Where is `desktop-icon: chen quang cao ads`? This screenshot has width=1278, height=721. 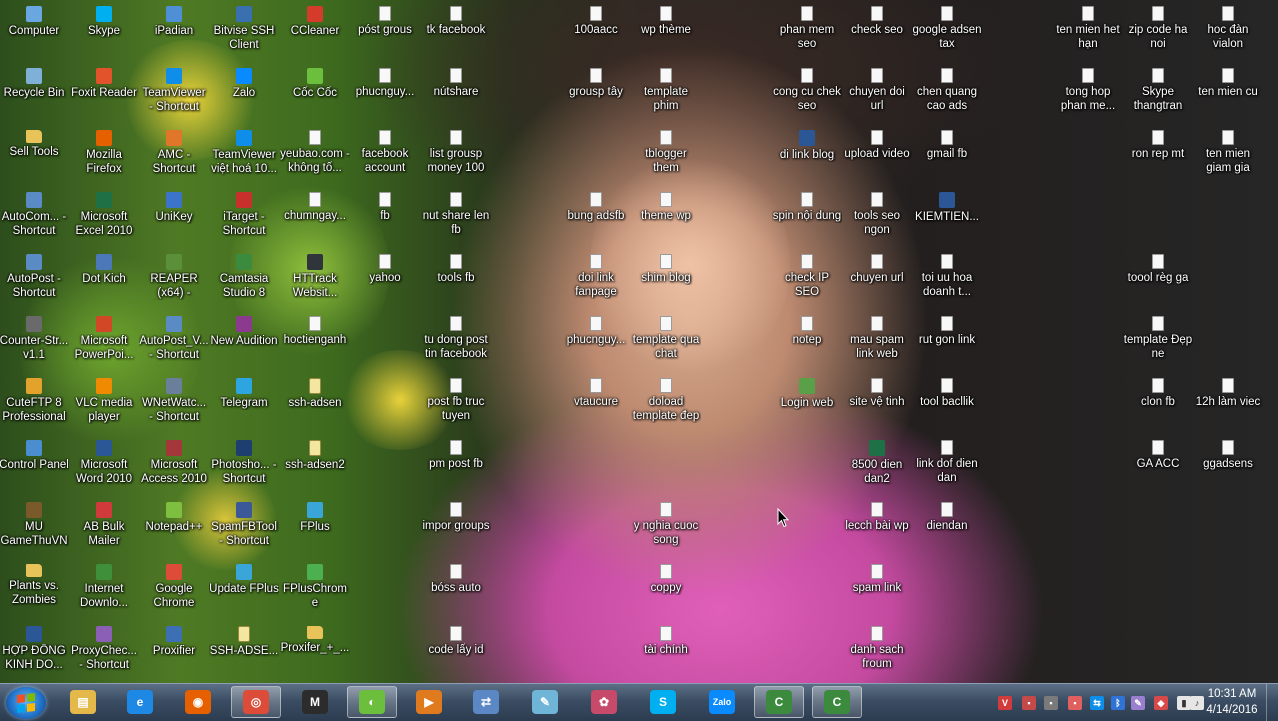 desktop-icon: chen quang cao ads is located at coordinates (947, 92).